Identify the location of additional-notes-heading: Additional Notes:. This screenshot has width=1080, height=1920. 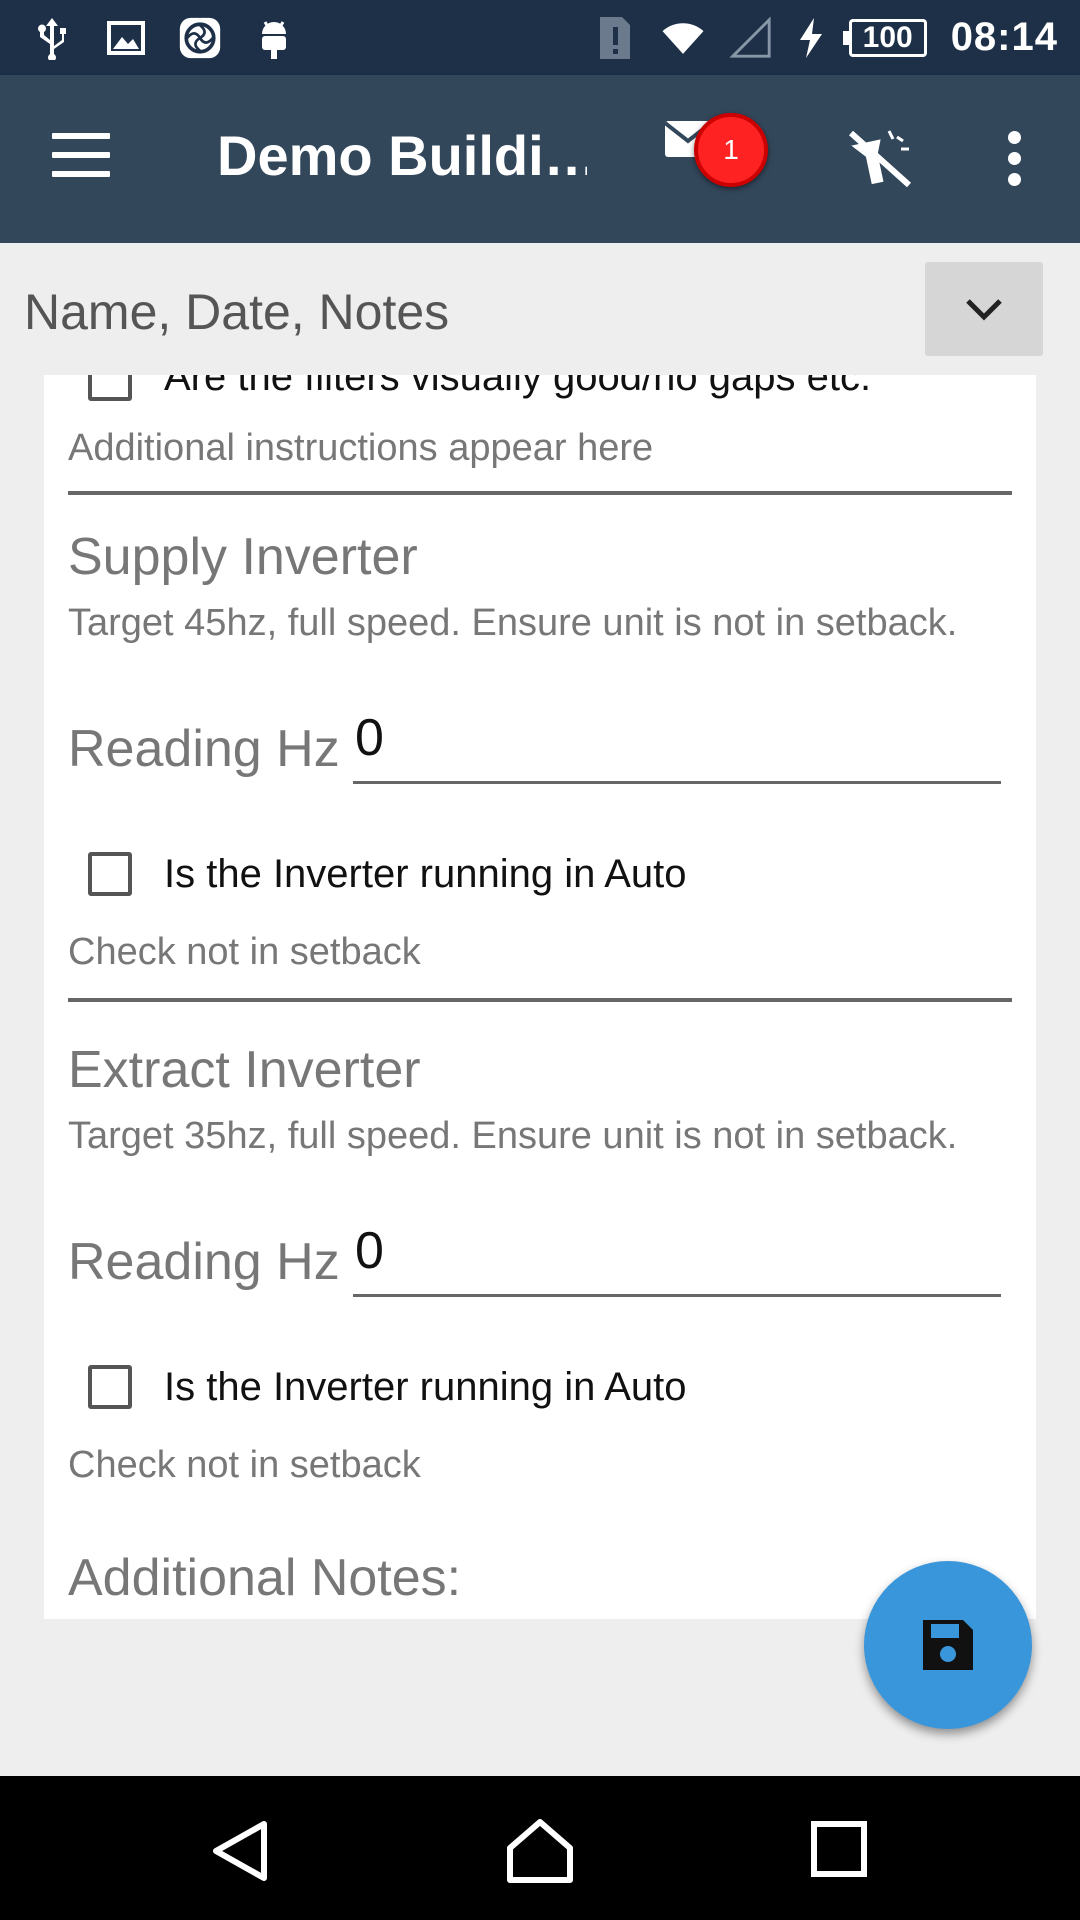
(265, 1578).